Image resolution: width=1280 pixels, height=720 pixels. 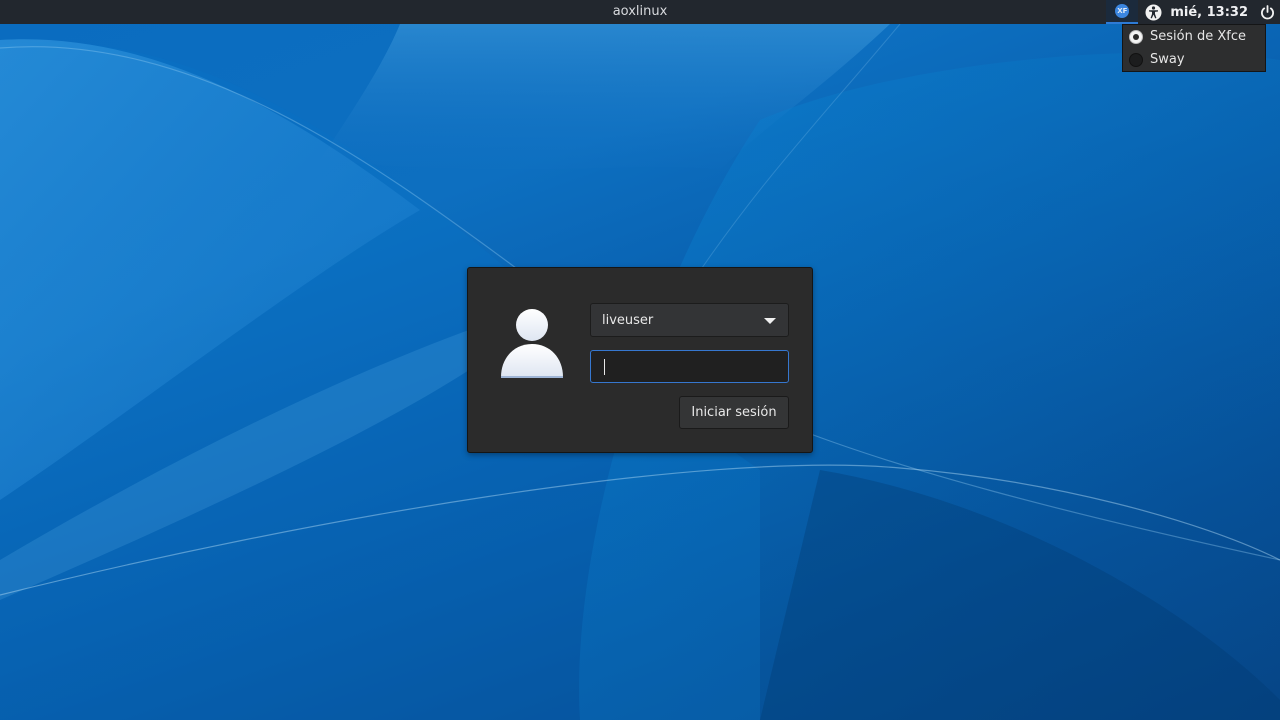 I want to click on chevron-down-icon, so click(x=770, y=321).